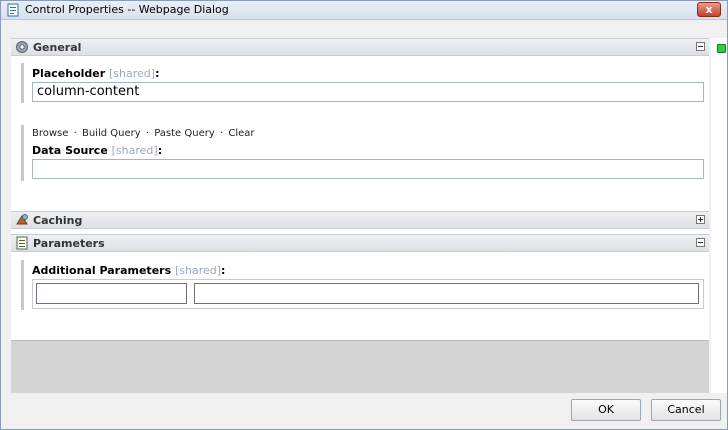 This screenshot has width=728, height=430. I want to click on ok-button: OK, so click(606, 410).